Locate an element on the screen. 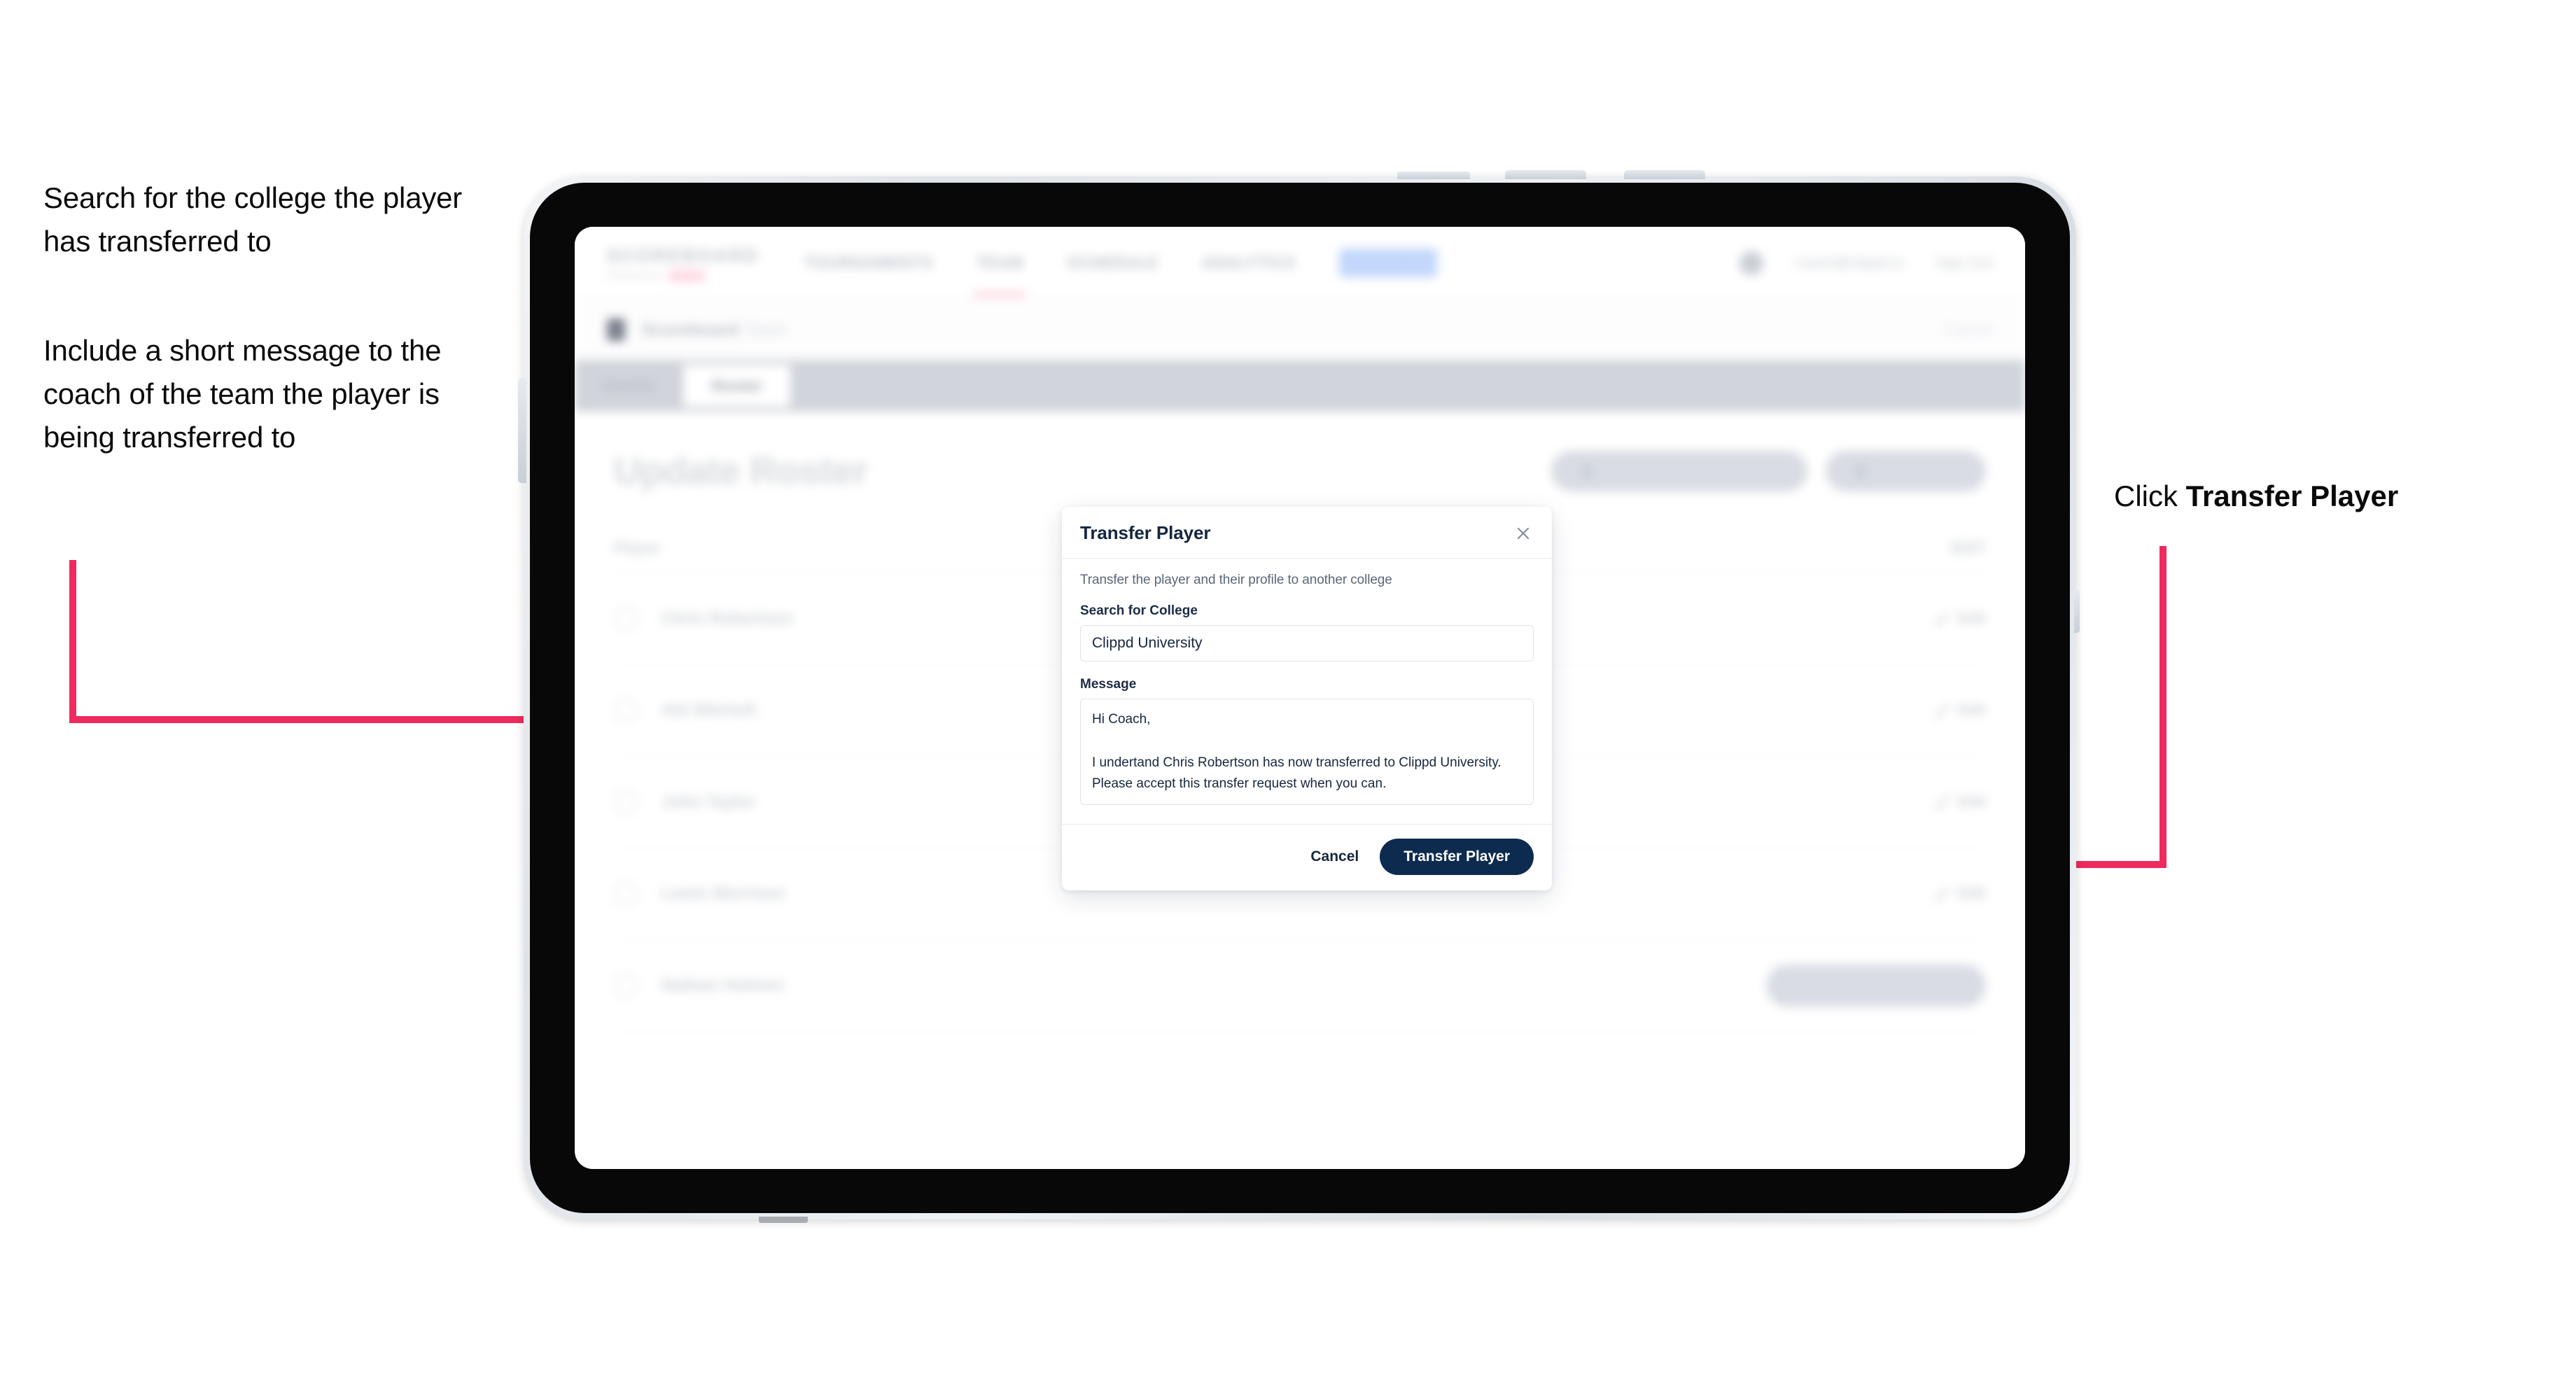 The height and width of the screenshot is (1386, 2576). volume-up-button-icon is located at coordinates (1545, 174).